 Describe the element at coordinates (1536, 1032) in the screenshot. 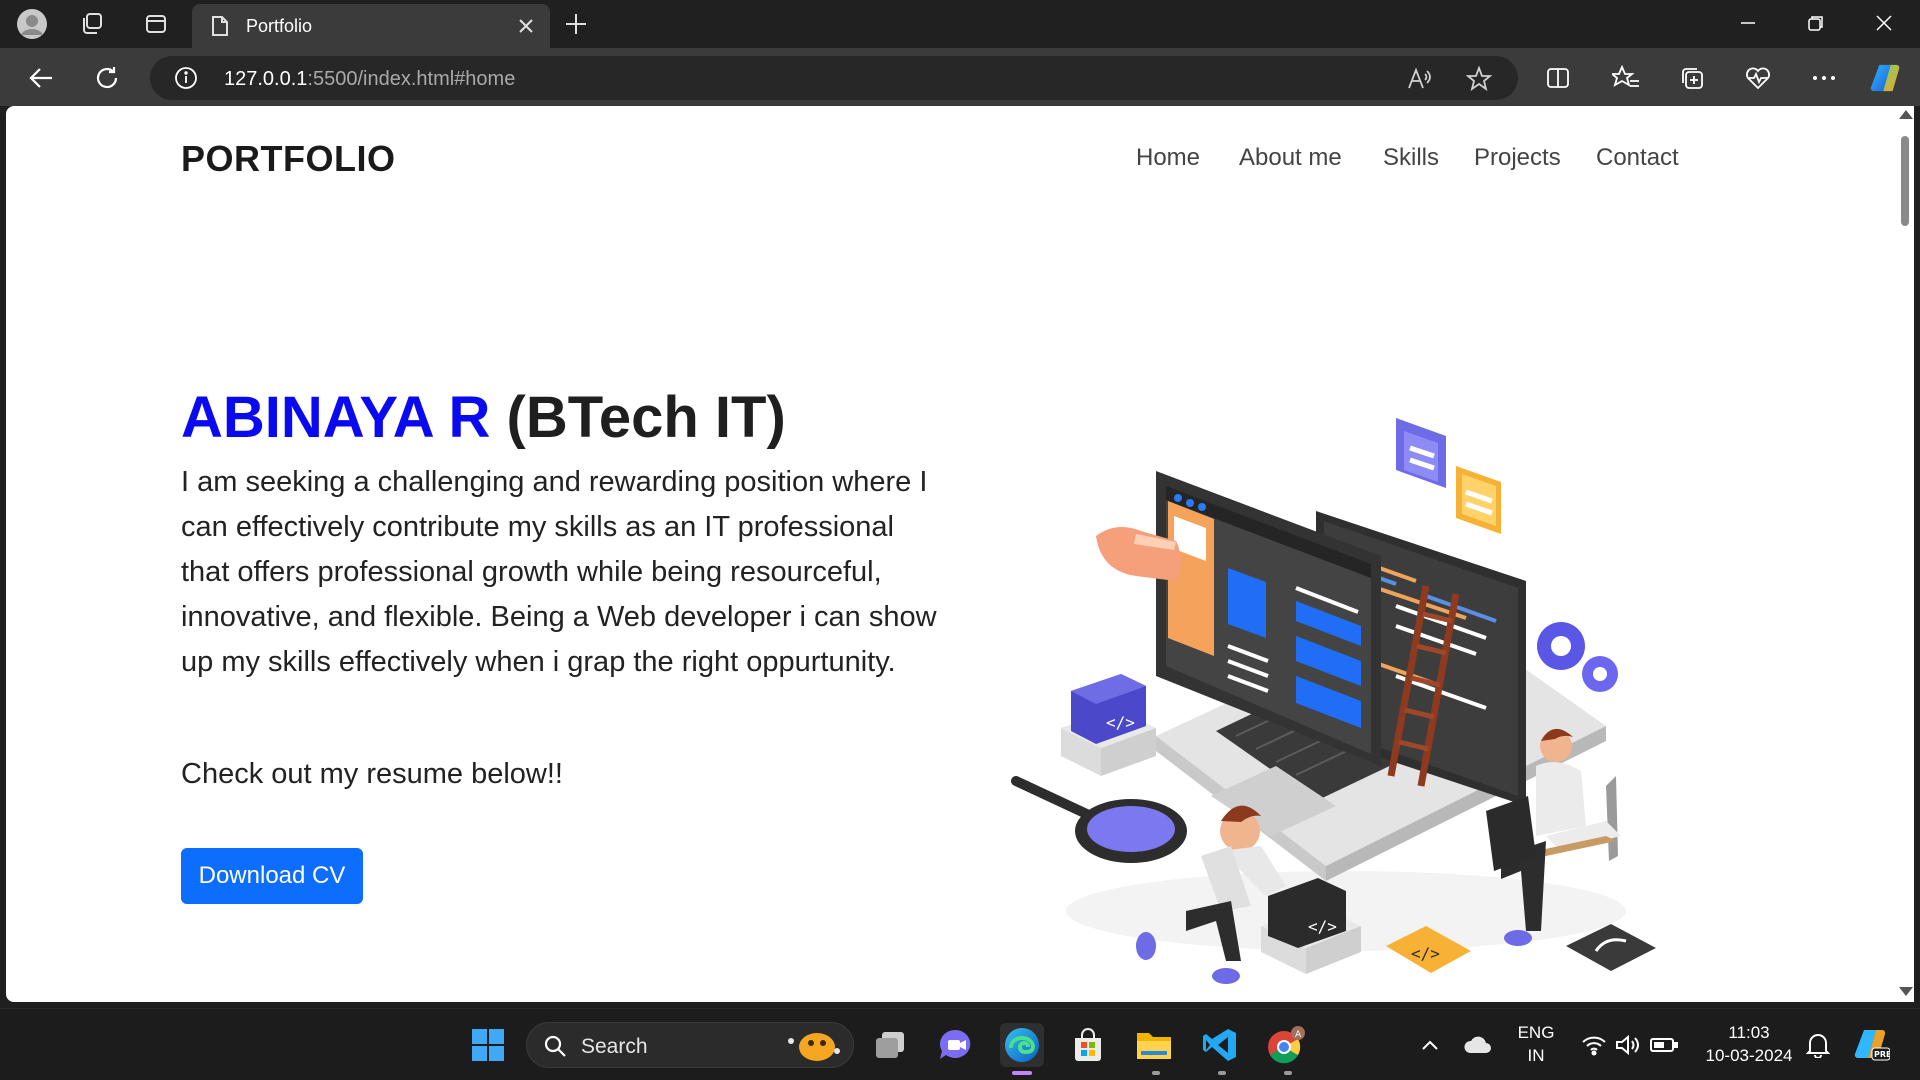

I see `language-code: ENG` at that location.